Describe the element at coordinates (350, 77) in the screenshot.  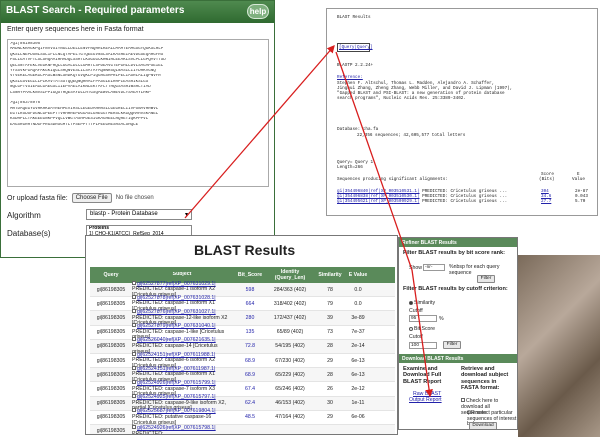
I see `reference-link: Reference:` at that location.